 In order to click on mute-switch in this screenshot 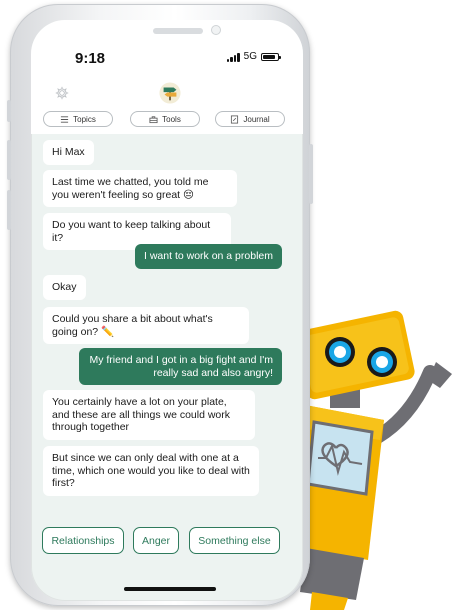, I will do `click(9, 111)`.